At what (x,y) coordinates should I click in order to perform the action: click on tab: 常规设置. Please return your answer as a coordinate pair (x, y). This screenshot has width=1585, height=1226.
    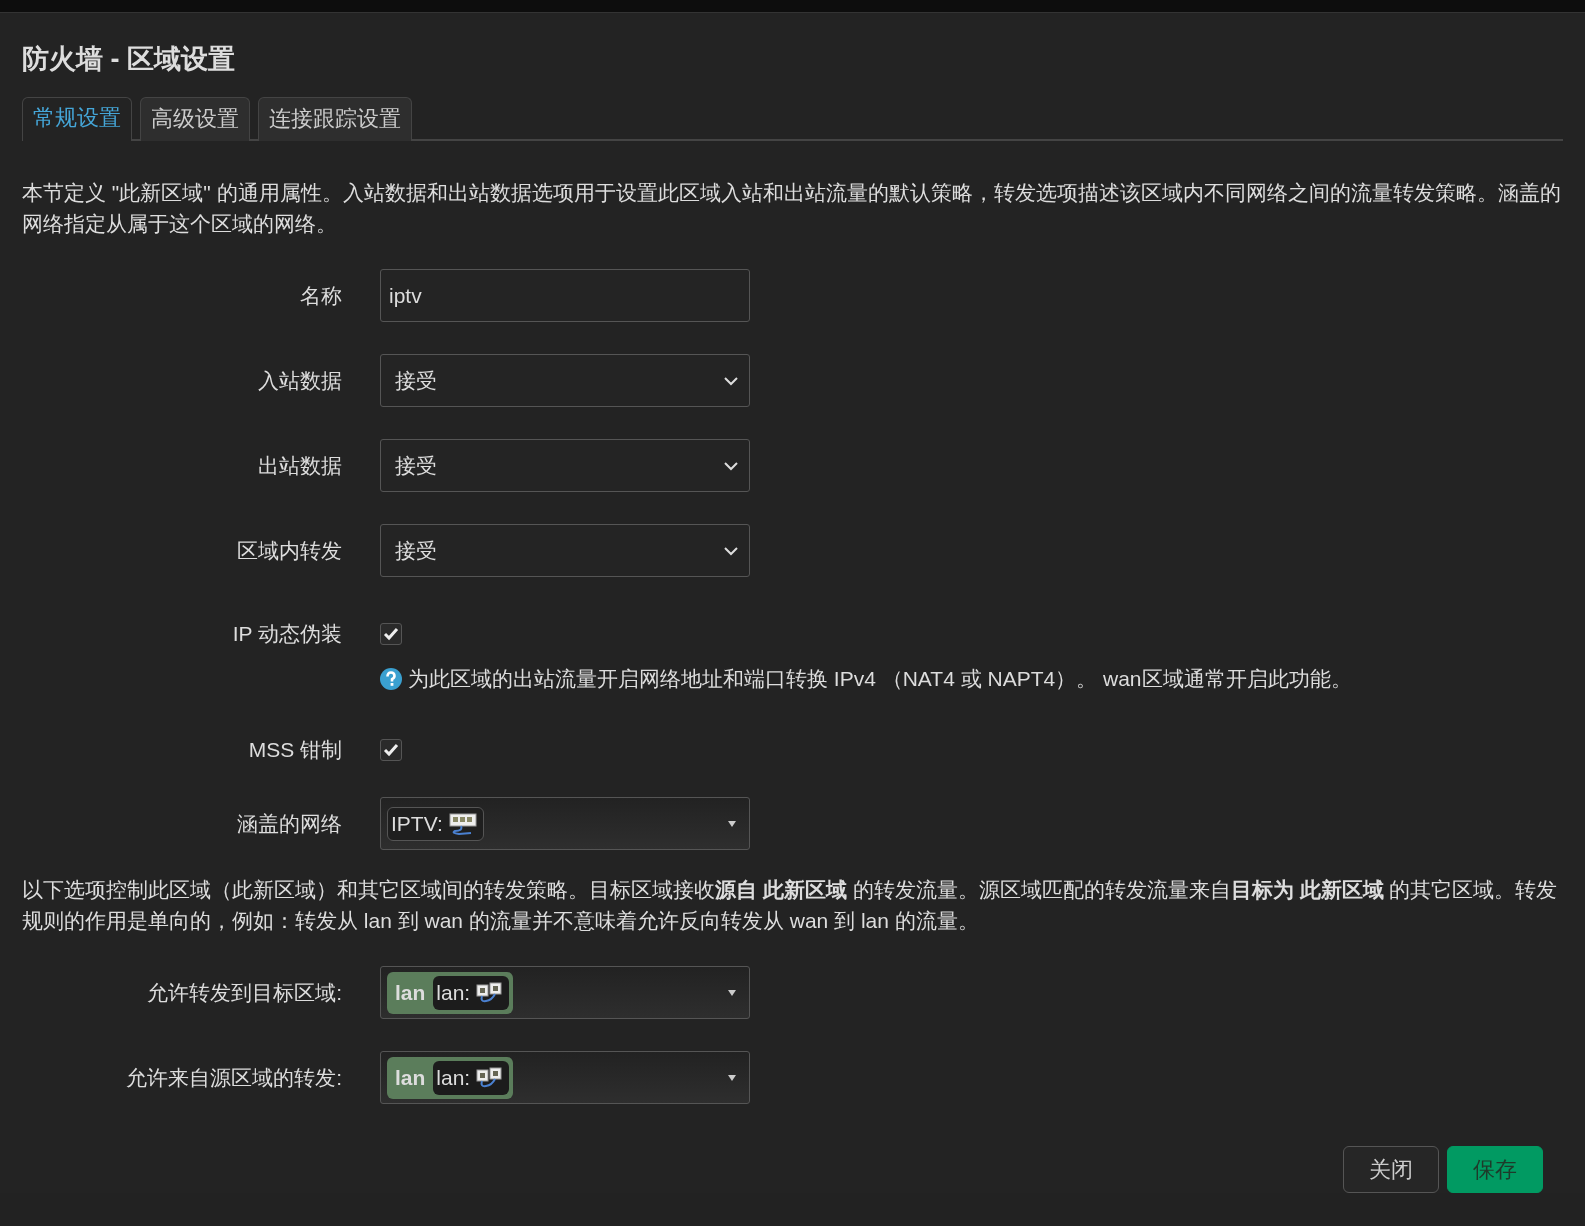
    Looking at the image, I should click on (77, 119).